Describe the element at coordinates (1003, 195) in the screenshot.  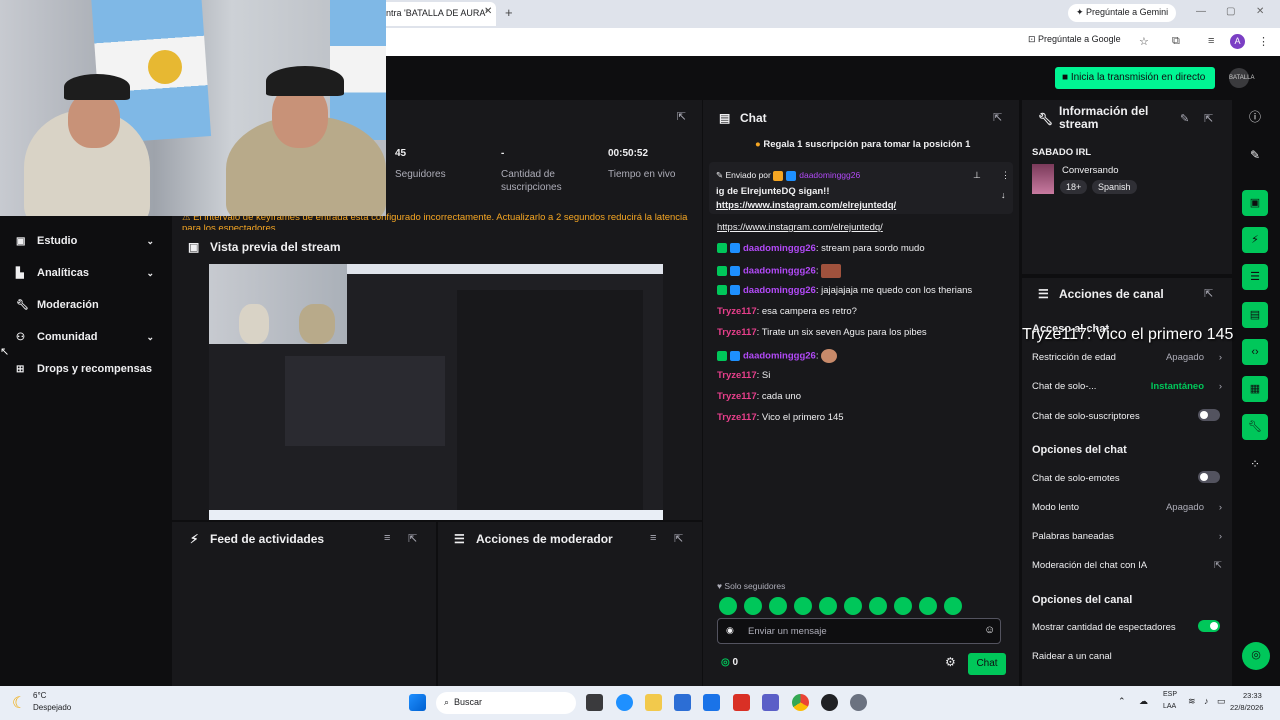
I see `expand-down-icon: ↓` at that location.